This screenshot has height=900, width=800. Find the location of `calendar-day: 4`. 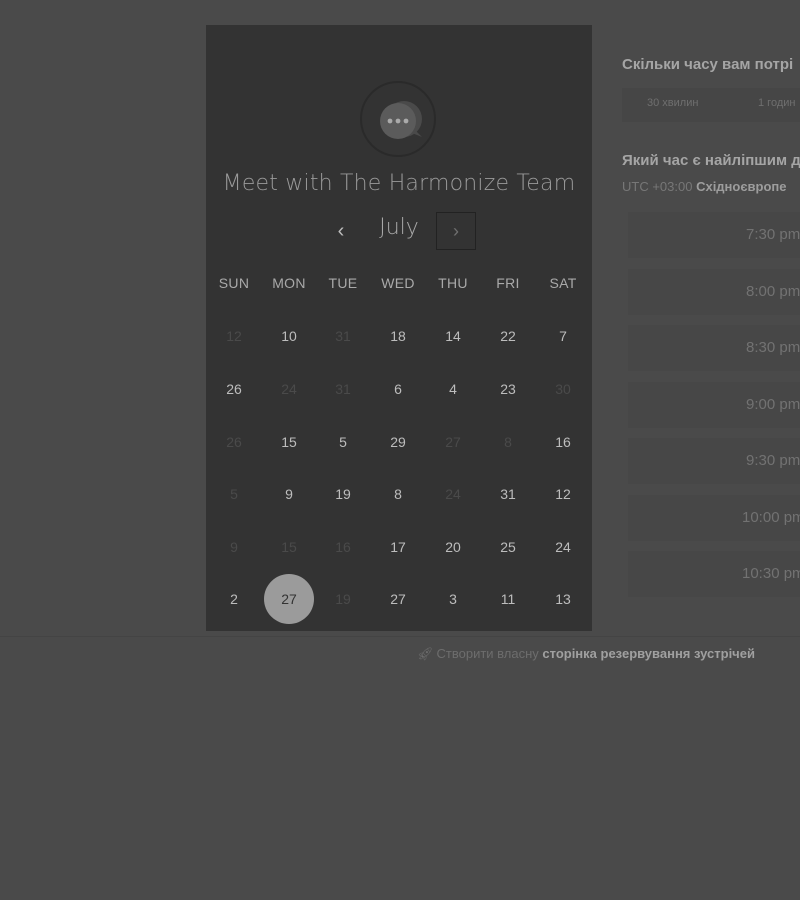

calendar-day: 4 is located at coordinates (453, 389).